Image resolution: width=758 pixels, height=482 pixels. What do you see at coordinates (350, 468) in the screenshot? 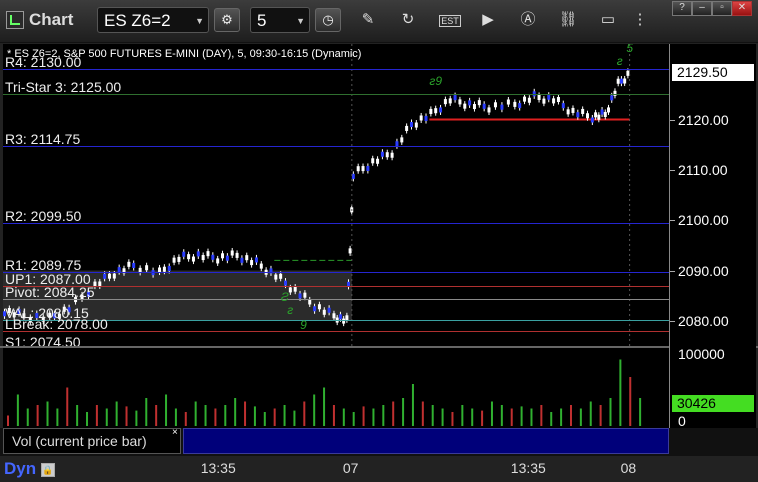
I see `time-tick-label: 07` at bounding box center [350, 468].